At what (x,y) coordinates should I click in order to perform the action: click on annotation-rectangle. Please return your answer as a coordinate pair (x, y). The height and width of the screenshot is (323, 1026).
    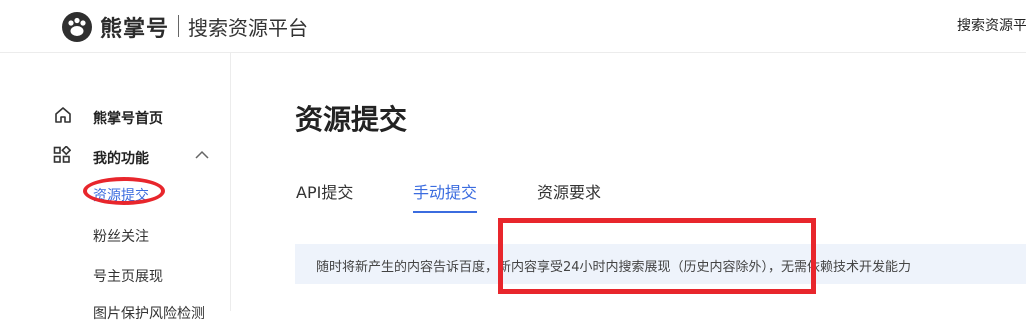
    Looking at the image, I should click on (657, 256).